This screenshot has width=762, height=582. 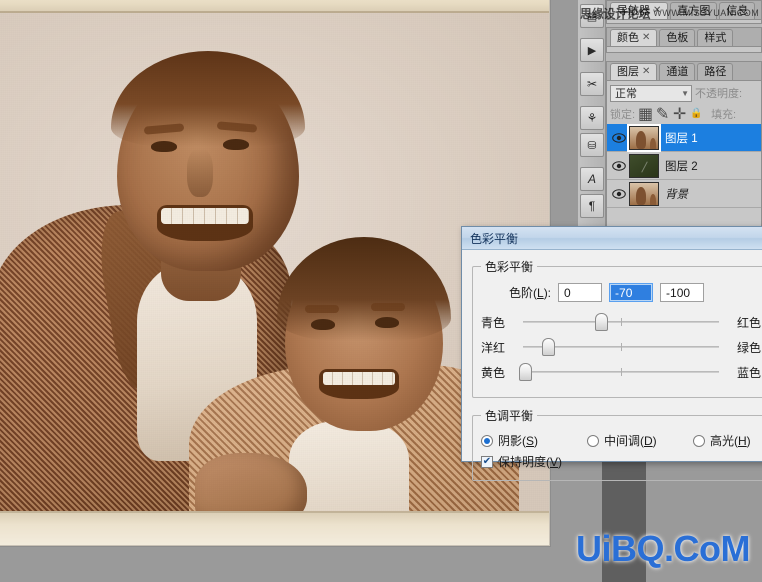 I want to click on tab-color-label: 颜色, so click(x=628, y=38).